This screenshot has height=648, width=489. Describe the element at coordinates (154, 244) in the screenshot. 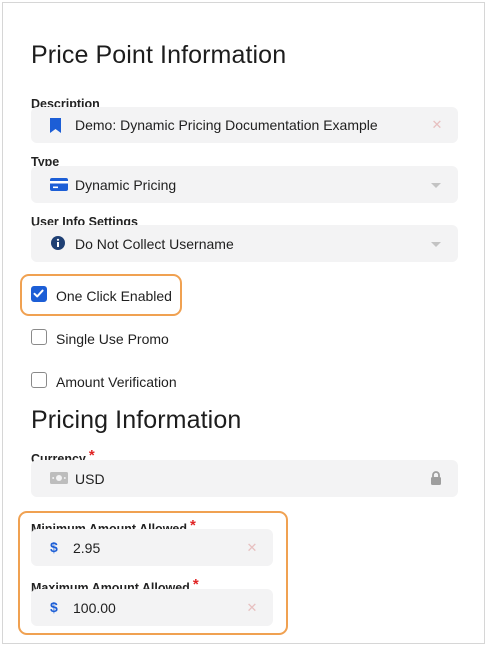

I see `user-info-value: Do Not Collect Username` at that location.